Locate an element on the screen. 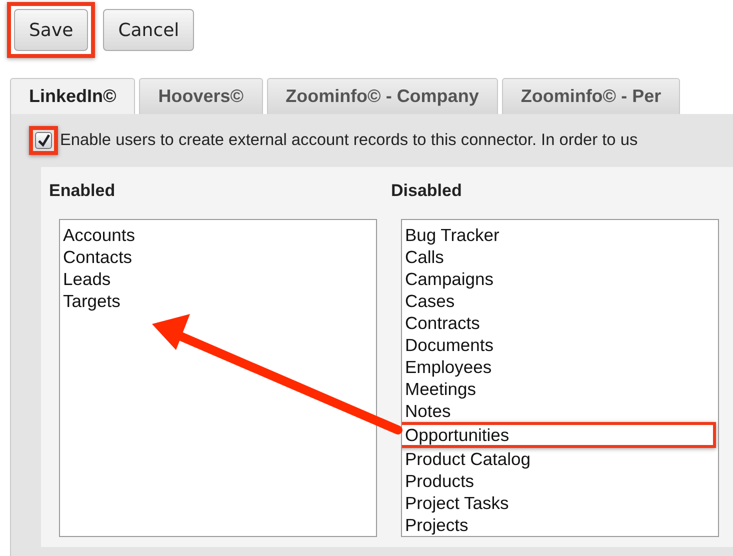 The width and height of the screenshot is (733, 556). list-item: Bug Tracker is located at coordinates (560, 235).